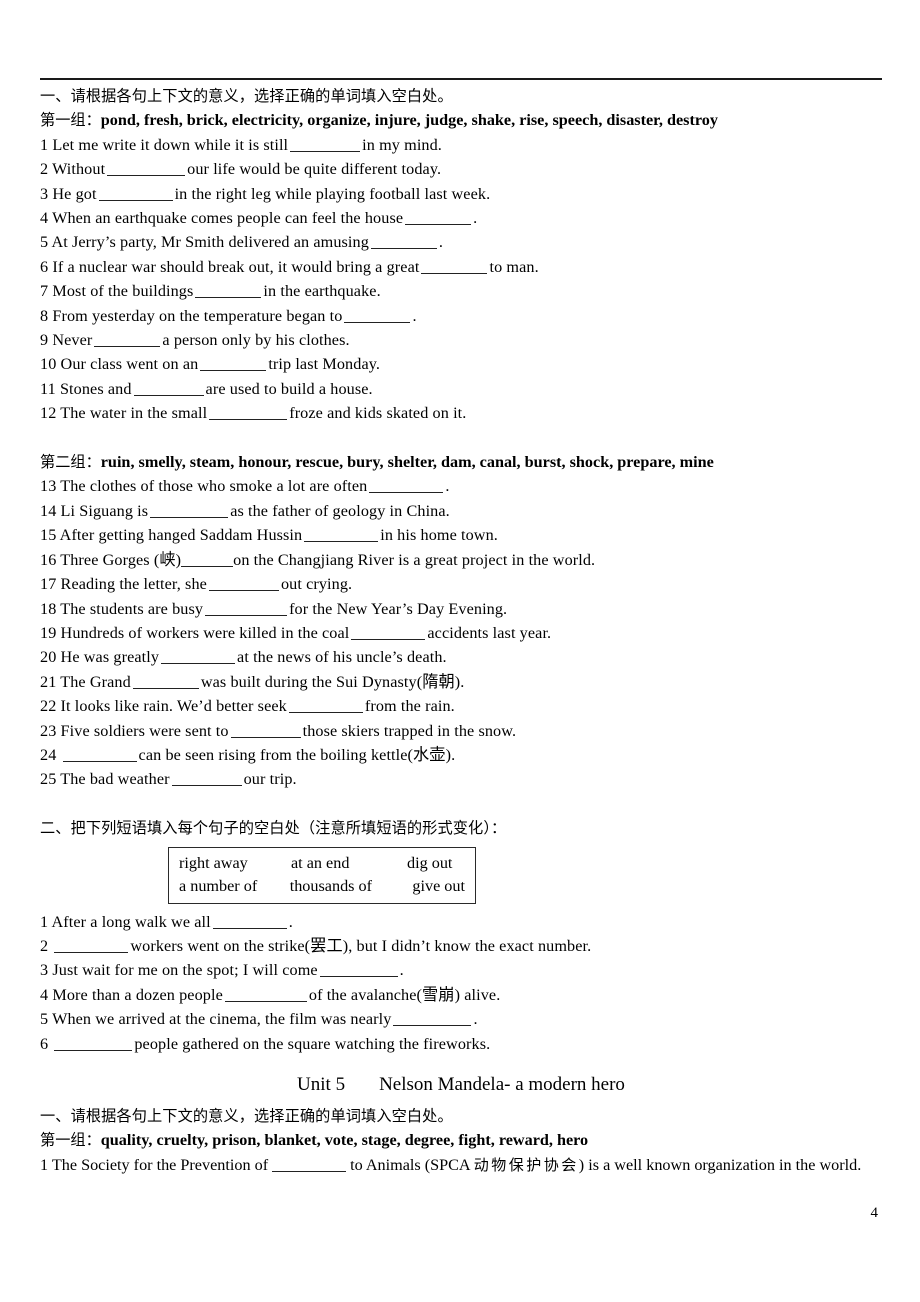 The width and height of the screenshot is (920, 1302). What do you see at coordinates (48, 681) in the screenshot?
I see `item-number: 21` at bounding box center [48, 681].